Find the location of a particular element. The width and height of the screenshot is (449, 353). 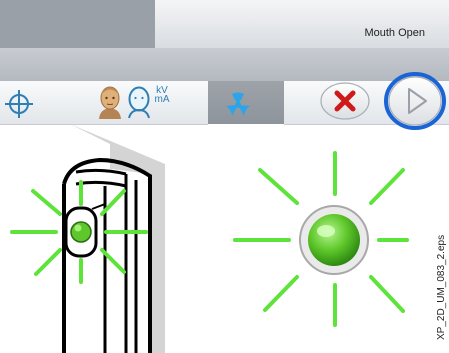

head-icon is located at coordinates (110, 102).